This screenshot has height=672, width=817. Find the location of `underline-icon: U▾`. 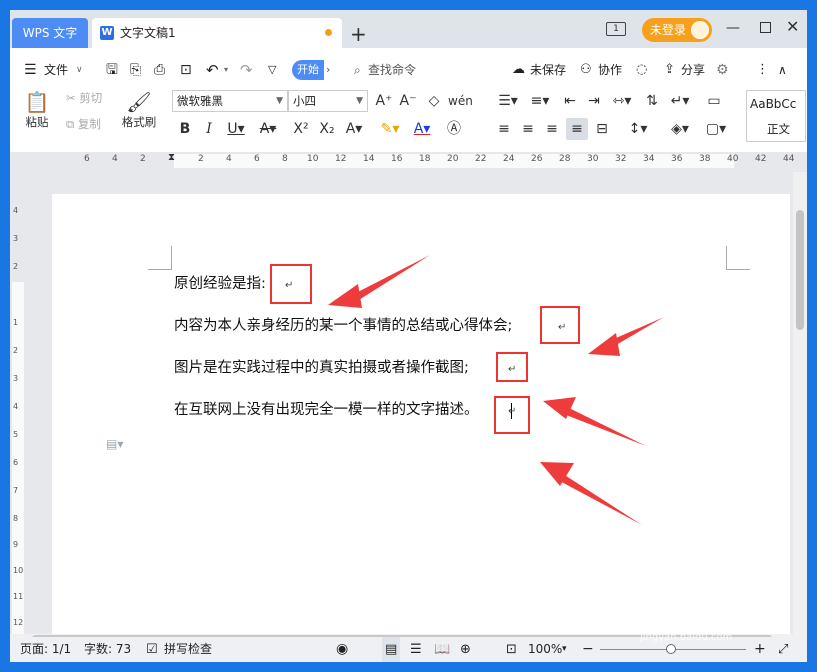

underline-icon: U▾ is located at coordinates (236, 129).